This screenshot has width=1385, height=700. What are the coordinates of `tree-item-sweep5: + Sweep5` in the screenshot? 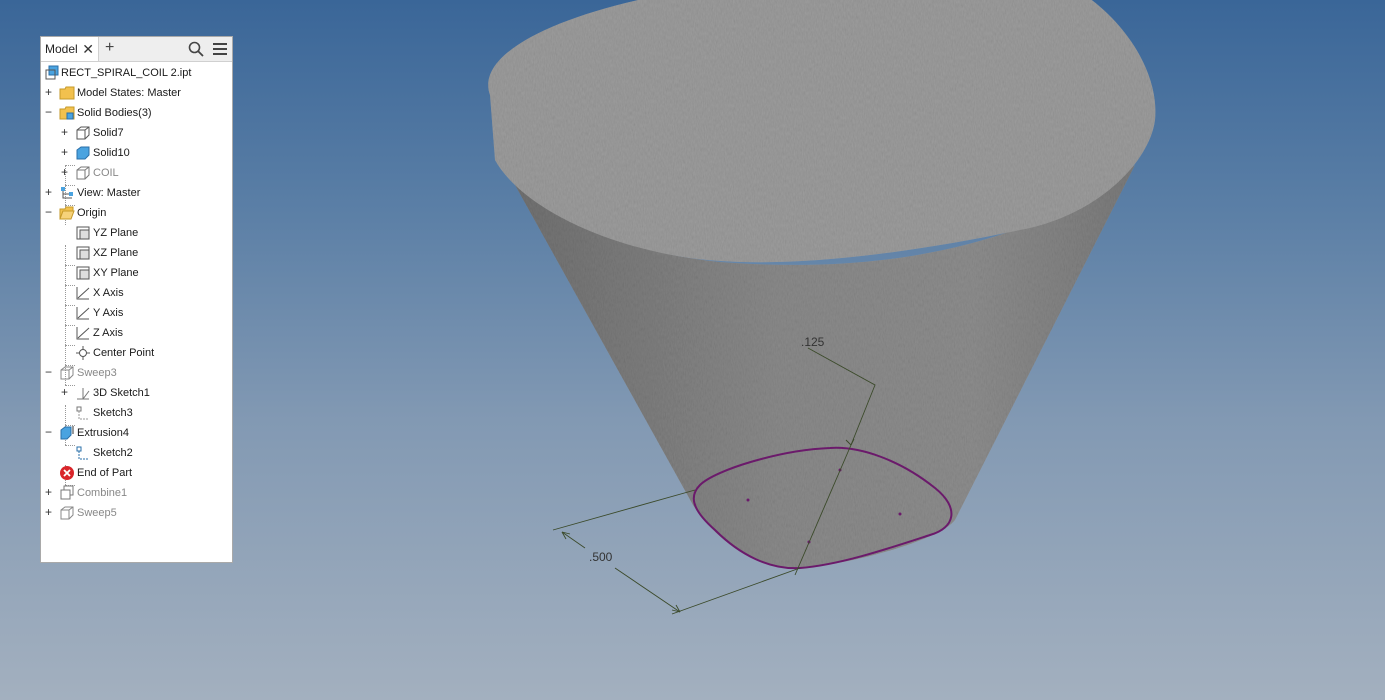 It's located at (136, 513).